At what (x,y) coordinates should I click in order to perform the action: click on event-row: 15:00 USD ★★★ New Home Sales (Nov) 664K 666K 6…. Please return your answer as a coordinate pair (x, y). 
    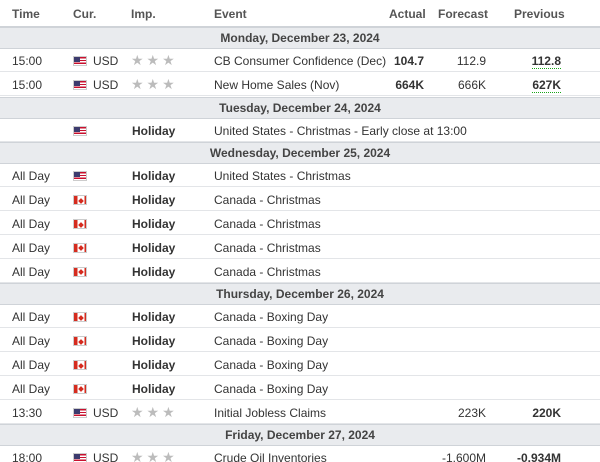
    Looking at the image, I should click on (300, 84).